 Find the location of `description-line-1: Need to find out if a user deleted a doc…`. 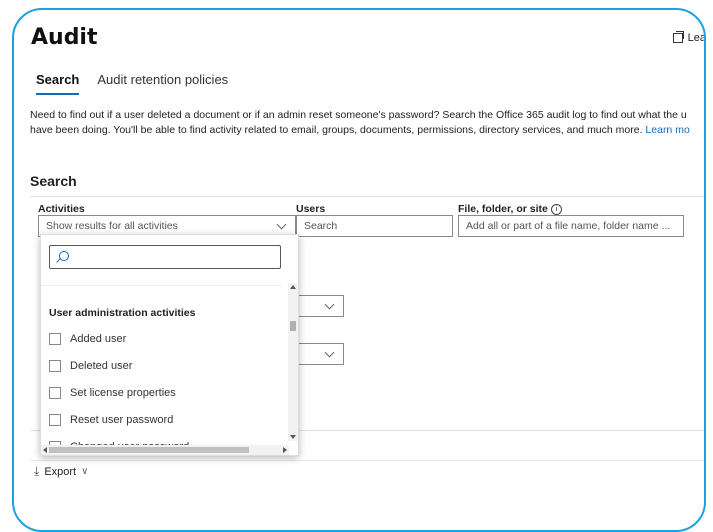

description-line-1: Need to find out if a user deleted a doc… is located at coordinates (358, 115).